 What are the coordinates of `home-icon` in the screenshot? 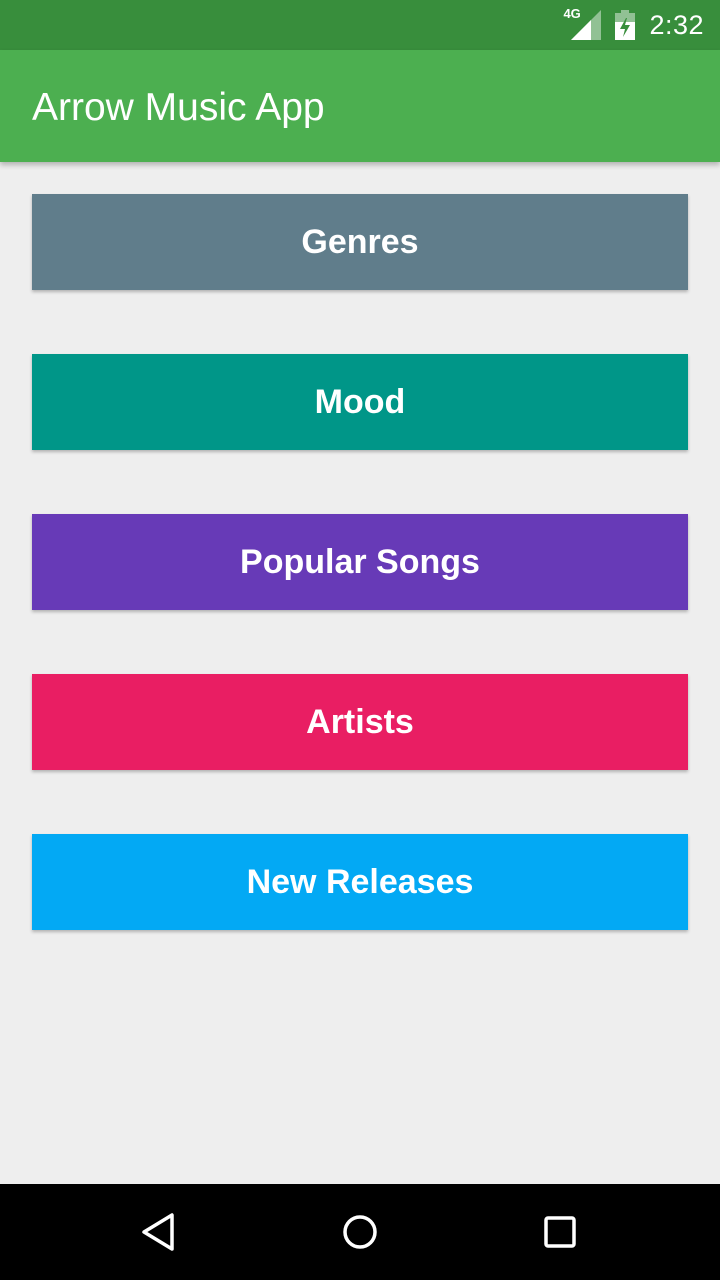 It's located at (360, 1232).